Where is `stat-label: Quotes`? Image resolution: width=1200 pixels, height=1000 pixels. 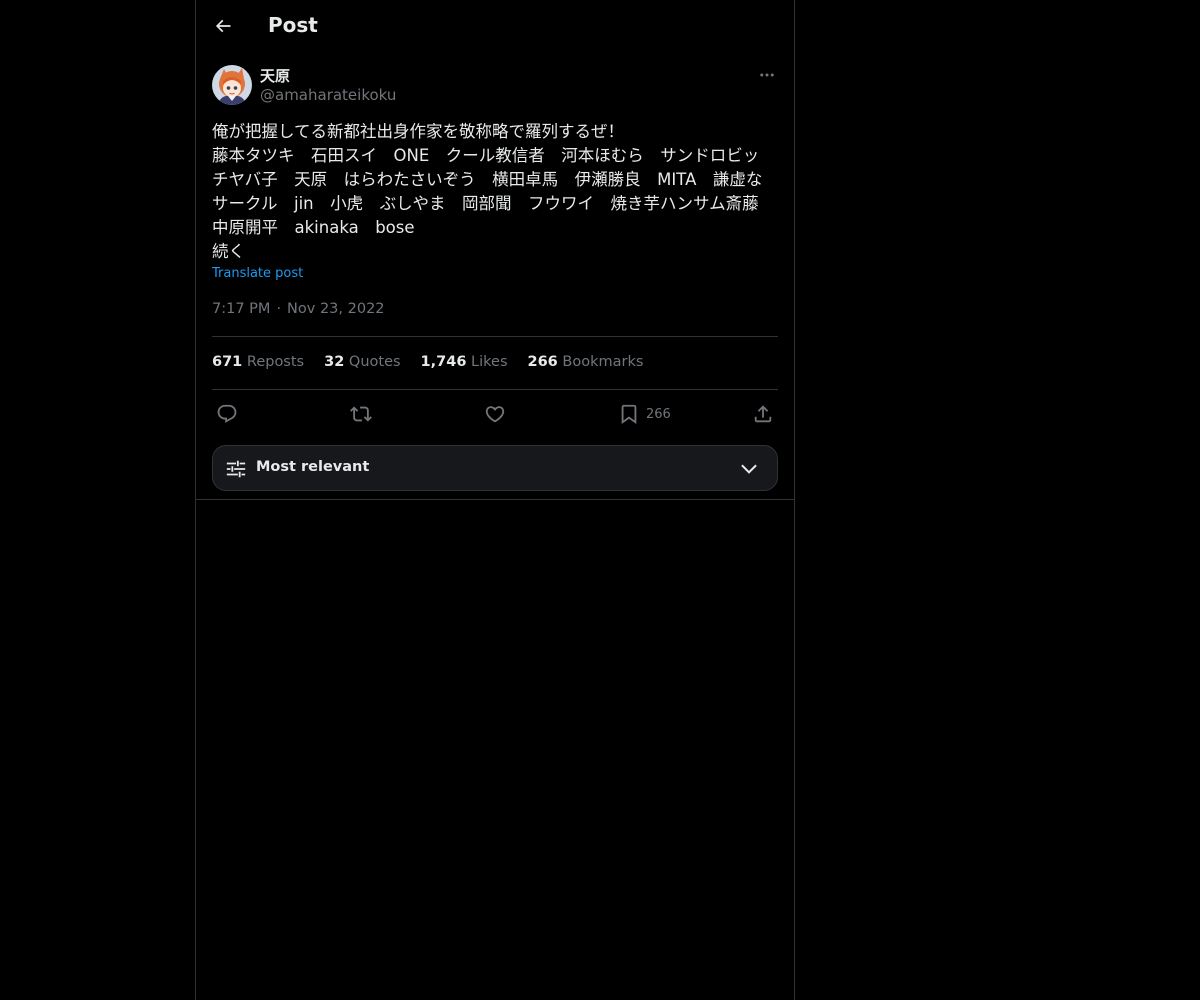
stat-label: Quotes is located at coordinates (374, 362).